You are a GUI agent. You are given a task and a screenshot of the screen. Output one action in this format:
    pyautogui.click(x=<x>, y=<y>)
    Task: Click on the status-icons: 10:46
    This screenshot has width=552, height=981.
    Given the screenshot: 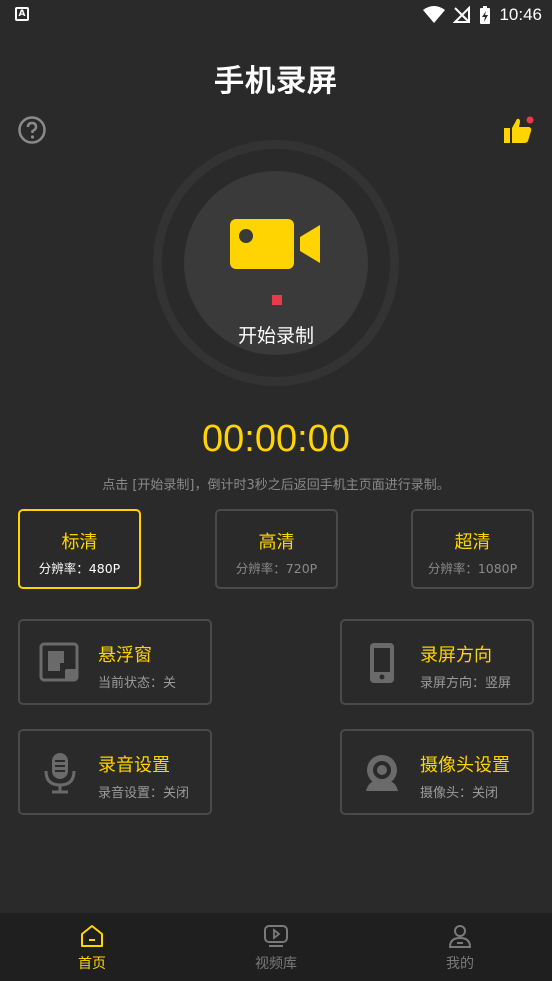 What is the action you would take?
    pyautogui.click(x=482, y=15)
    